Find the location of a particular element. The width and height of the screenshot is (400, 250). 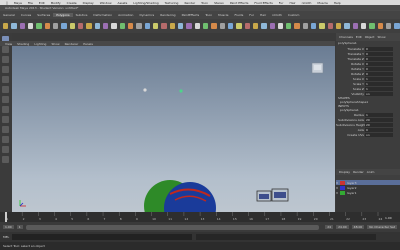

panel-menu-item: Lighting is located at coordinates (40, 44).